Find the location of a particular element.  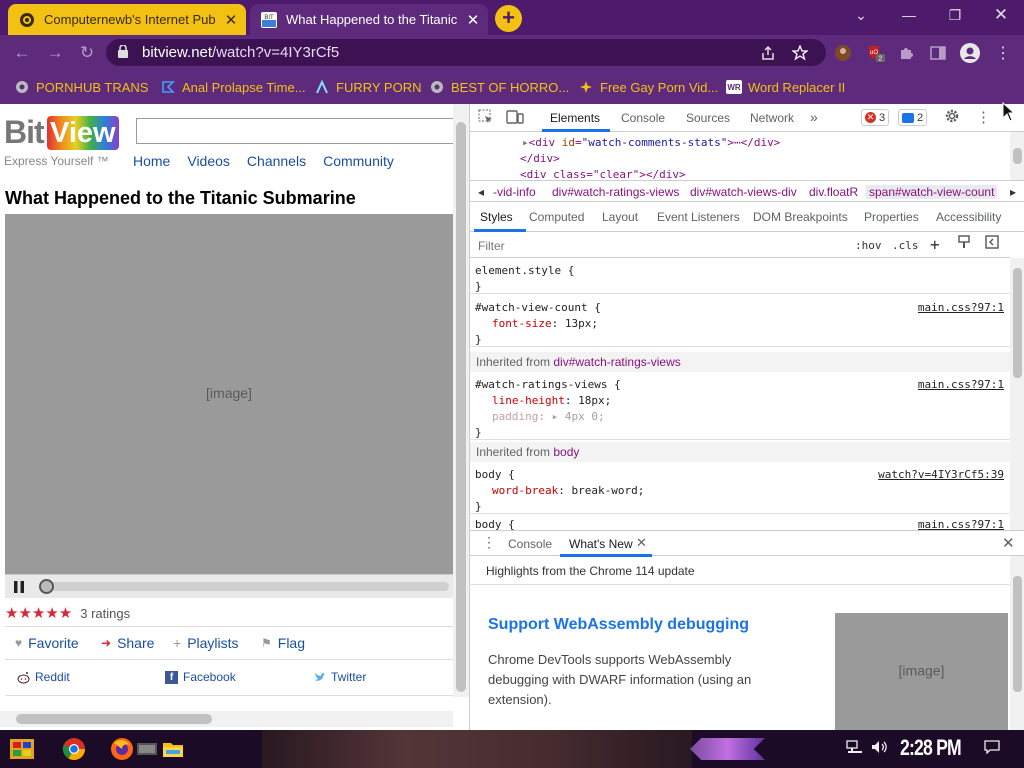

tab-close-icon: ✕ is located at coordinates (231, 20).